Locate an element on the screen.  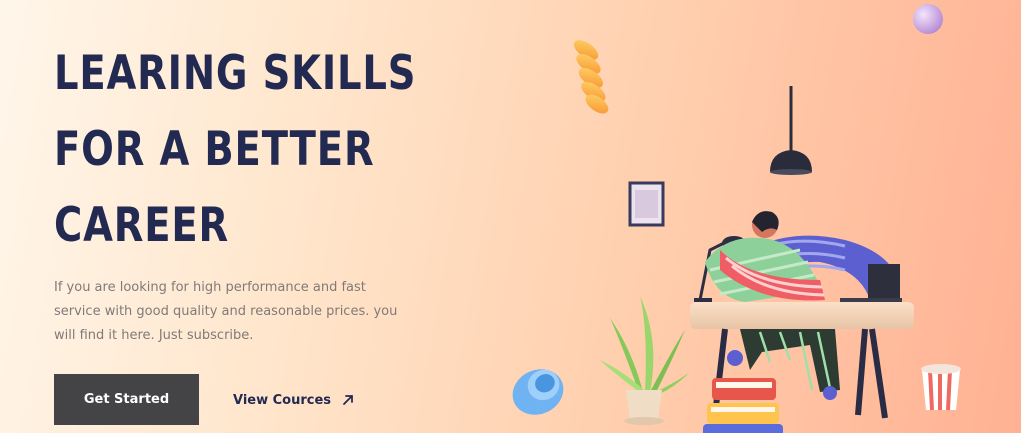
floating-cup is located at coordinates (538, 392).